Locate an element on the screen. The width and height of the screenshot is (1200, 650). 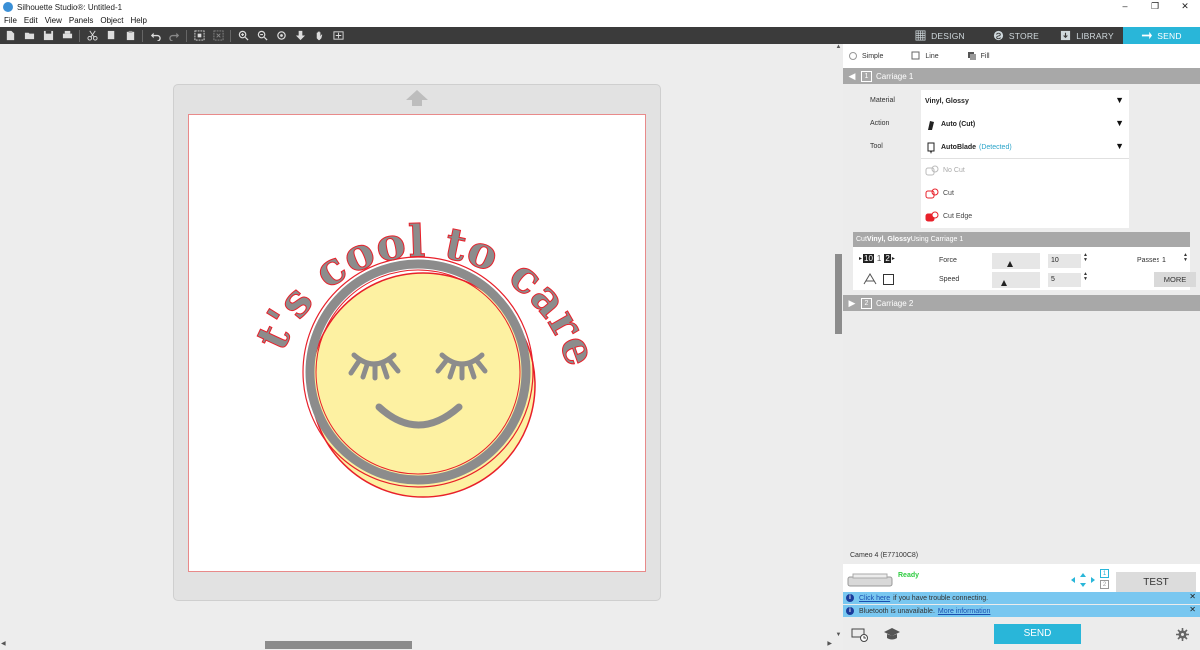
paste-button is located at coordinates (130, 36).